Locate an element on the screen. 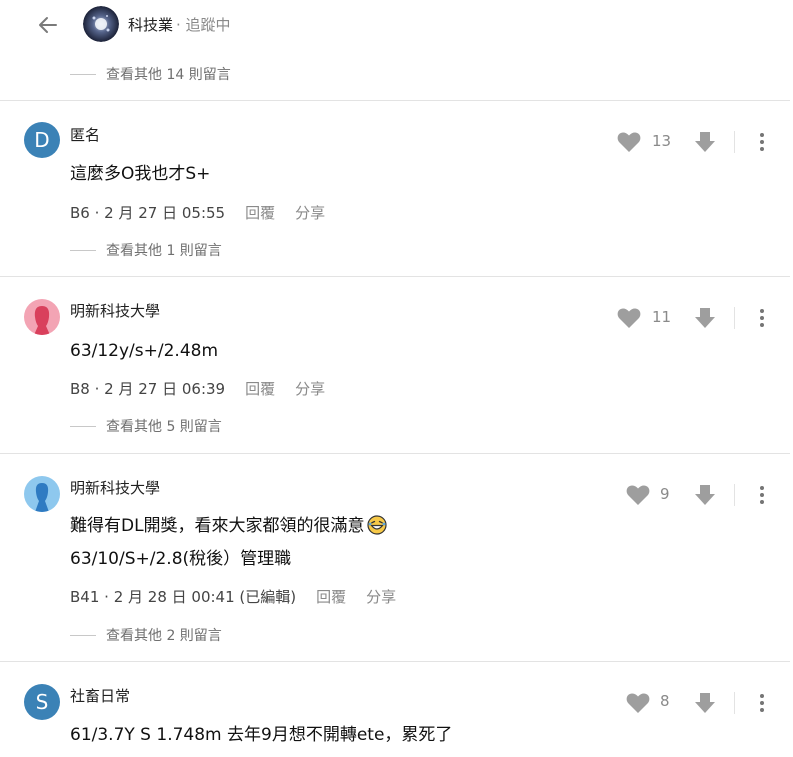 The height and width of the screenshot is (757, 793). forum-avatar is located at coordinates (101, 24).